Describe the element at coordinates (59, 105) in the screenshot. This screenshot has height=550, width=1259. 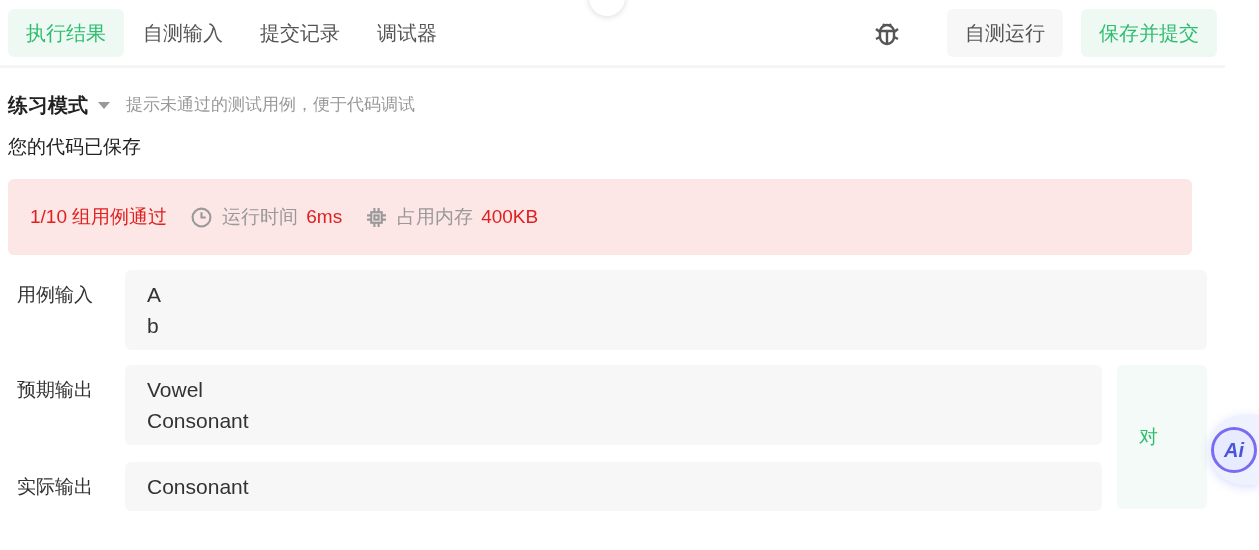
I see `mode-dropdown: 练习模式` at that location.